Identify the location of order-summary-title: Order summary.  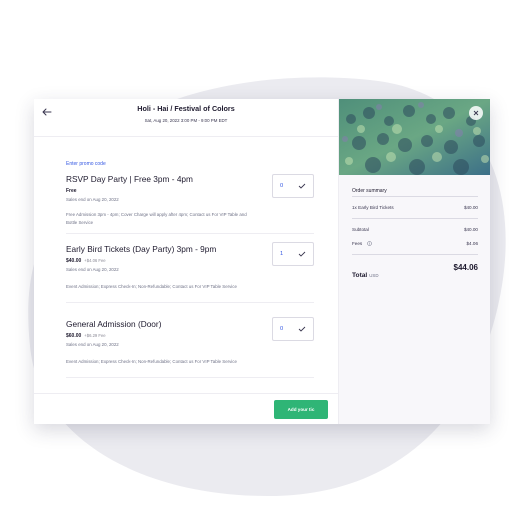
(369, 191).